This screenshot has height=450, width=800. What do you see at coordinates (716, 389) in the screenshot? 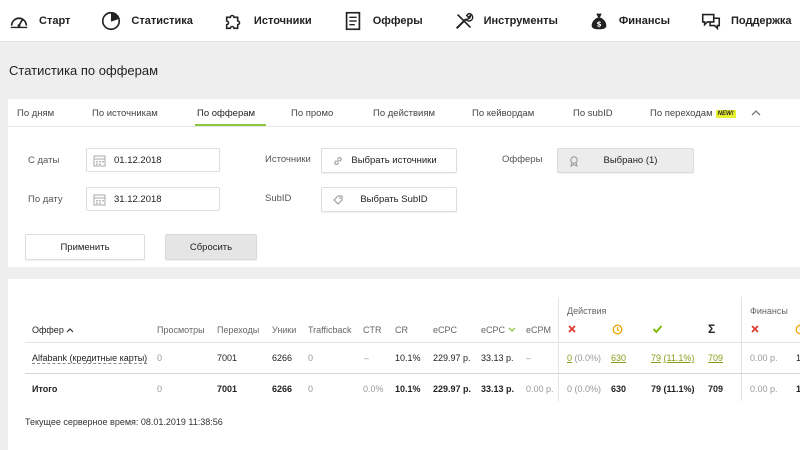
I see `total-sum: 709` at bounding box center [716, 389].